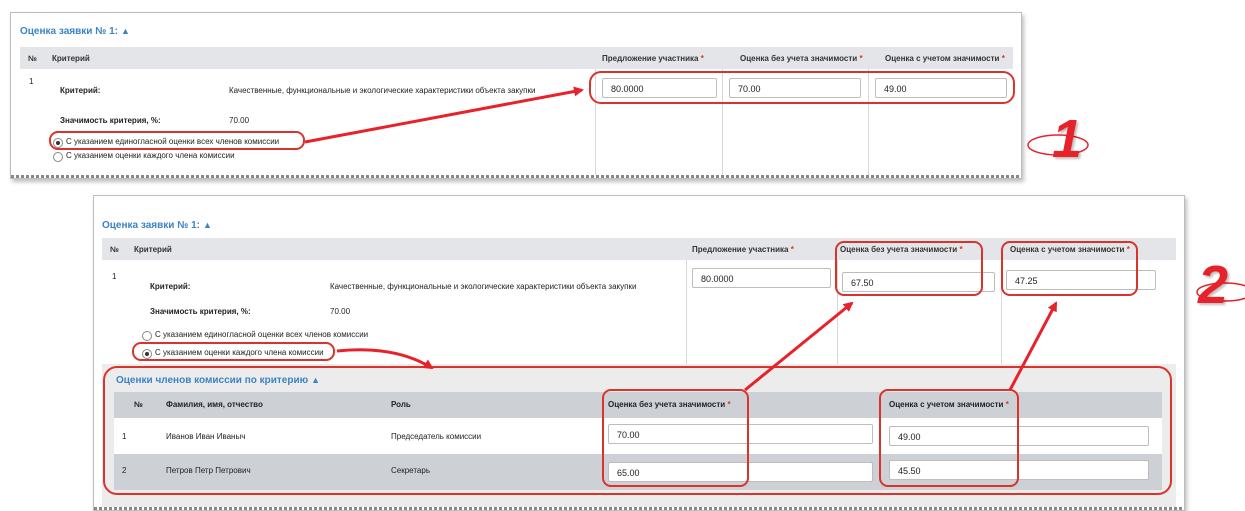  I want to click on offer-input: 80.0000, so click(761, 278).